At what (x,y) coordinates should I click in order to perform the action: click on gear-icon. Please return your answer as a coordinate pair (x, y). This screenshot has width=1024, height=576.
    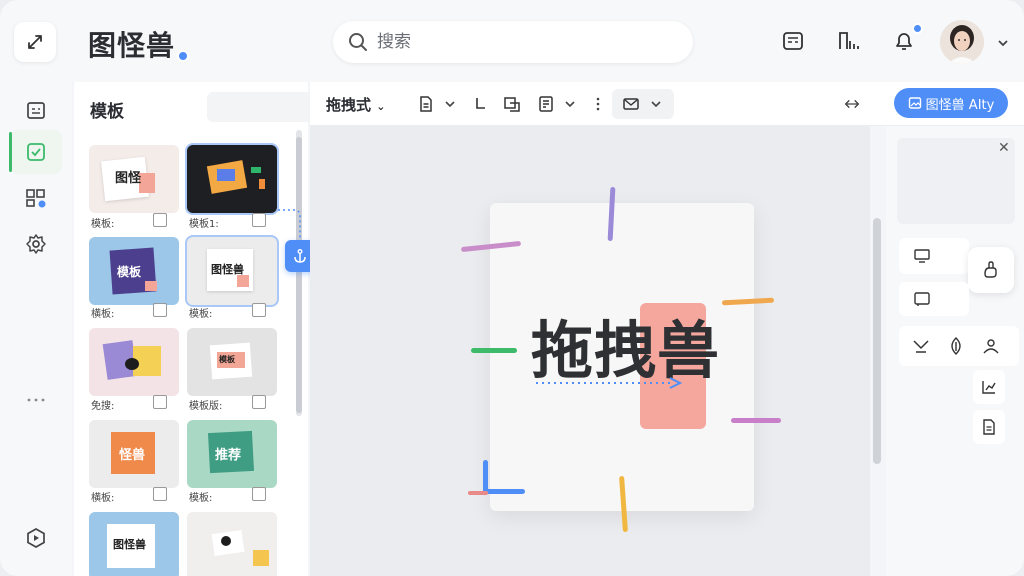
    Looking at the image, I should click on (36, 244).